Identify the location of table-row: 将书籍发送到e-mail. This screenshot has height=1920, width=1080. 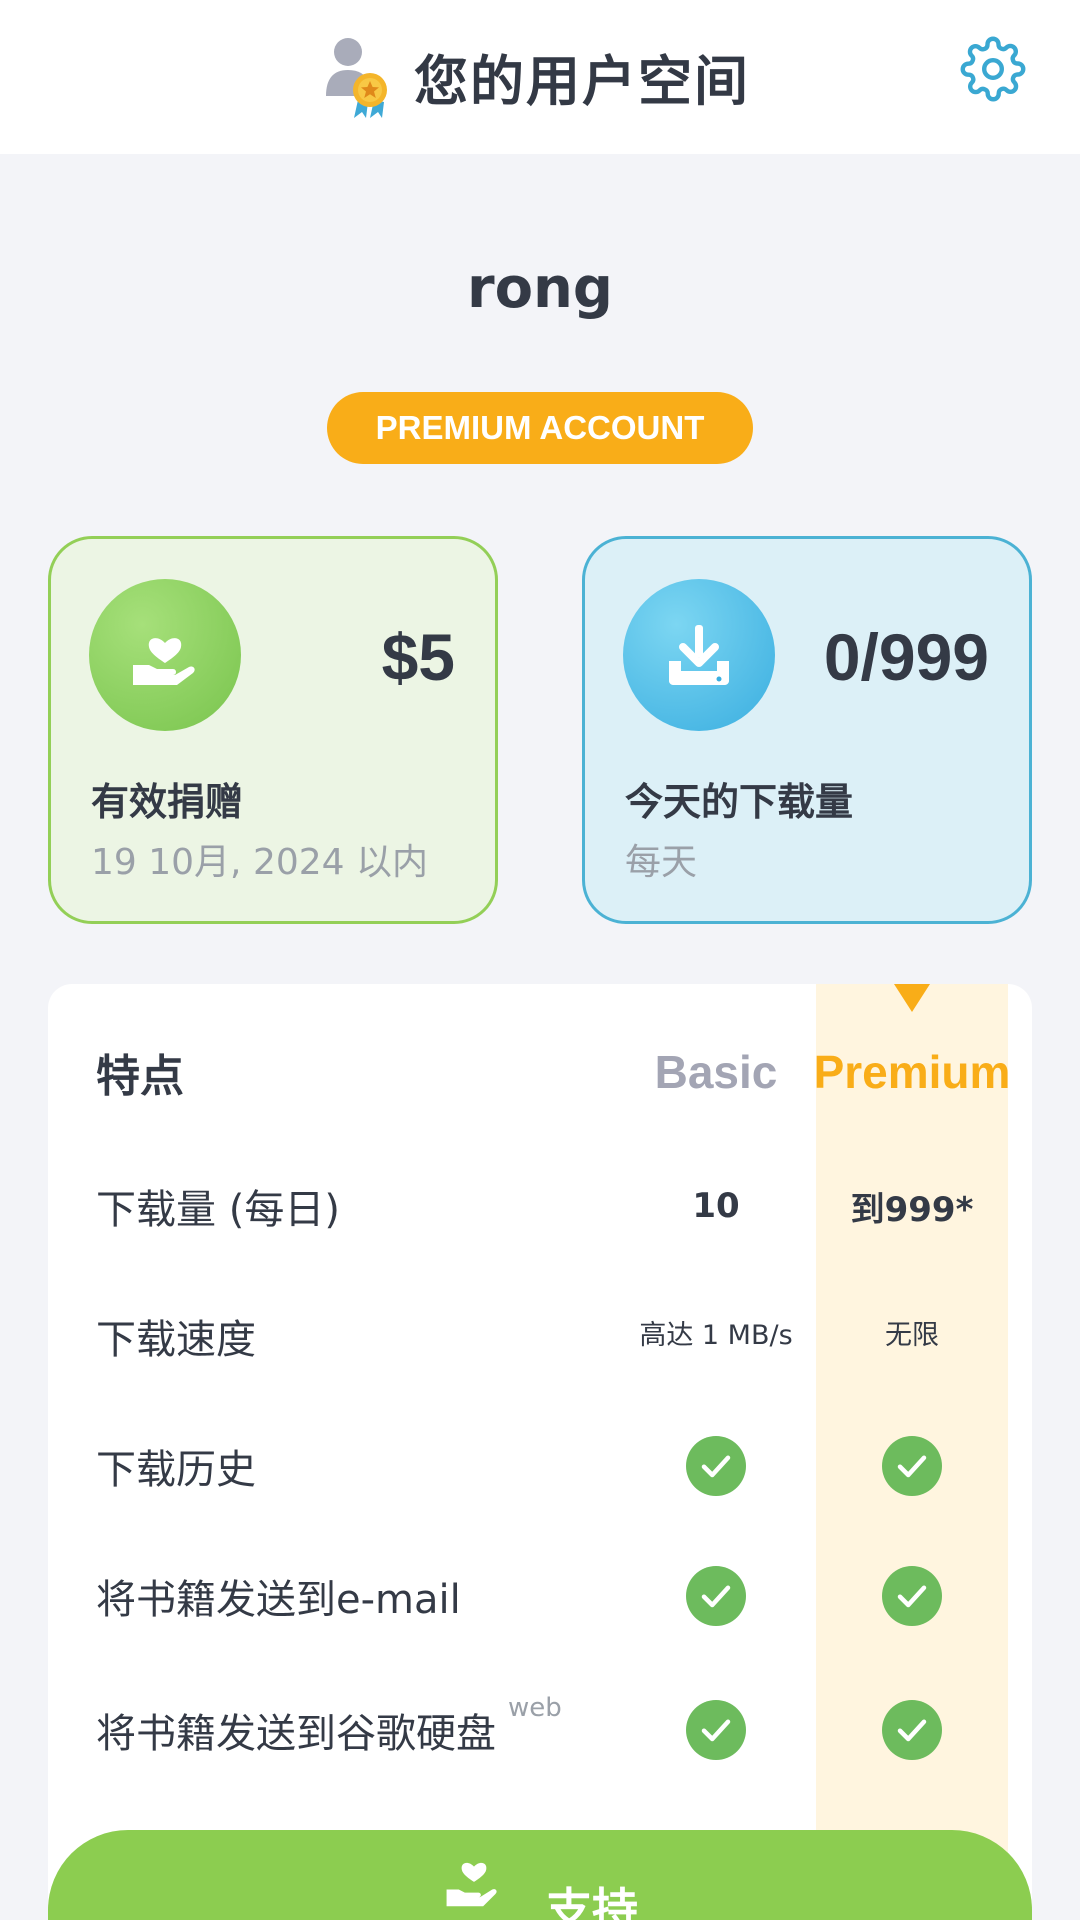
(540, 1596).